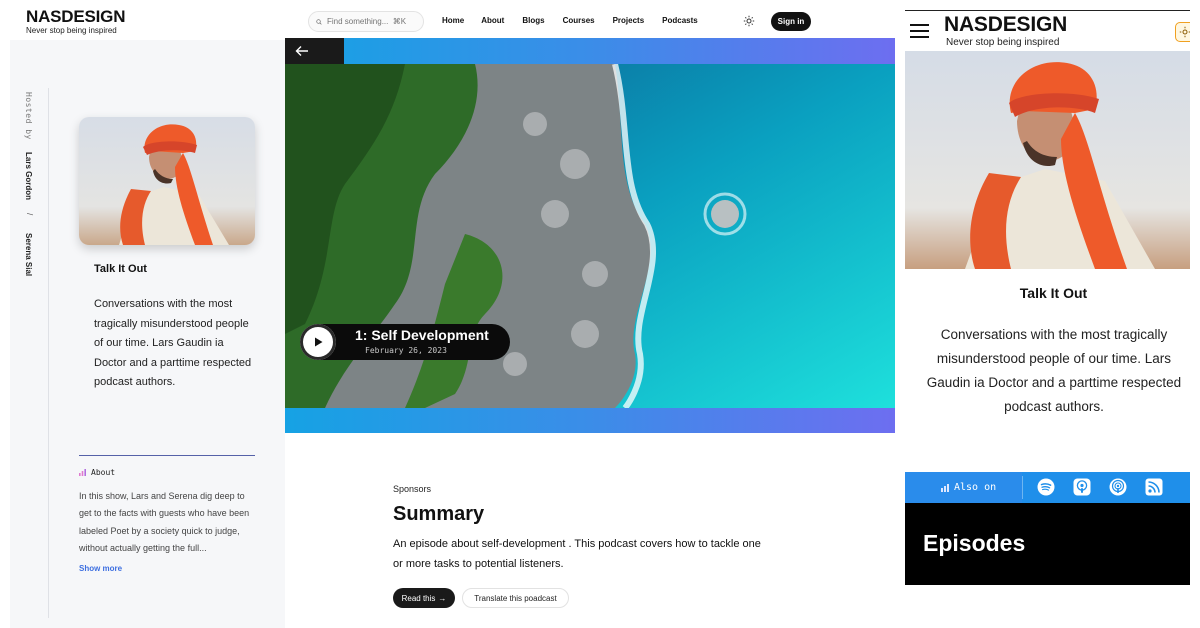 The height and width of the screenshot is (628, 1200). Describe the element at coordinates (749, 21) in the screenshot. I see `theme-toggle-sun-icon` at that location.